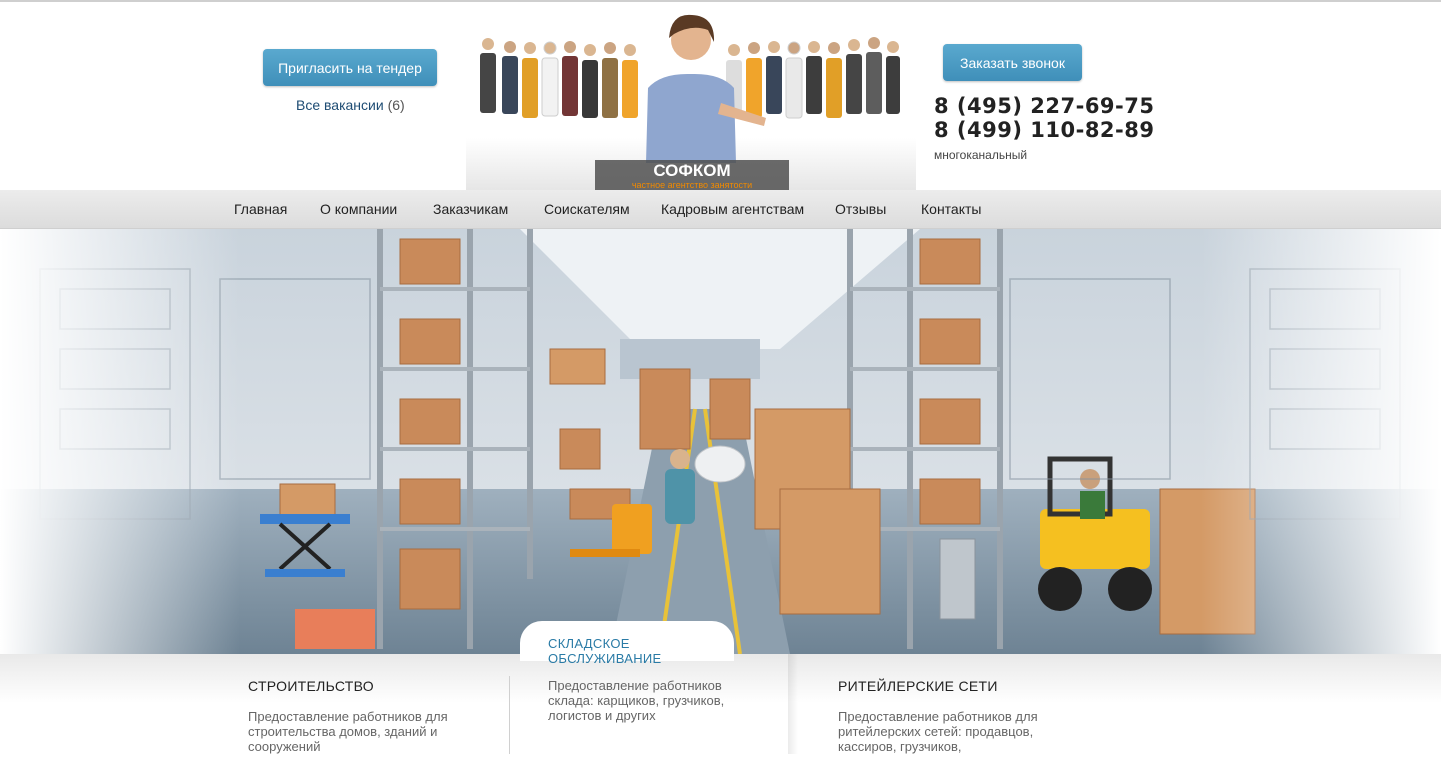 This screenshot has height=777, width=1441. Describe the element at coordinates (793, 704) in the screenshot. I see `card-divider-shade` at that location.